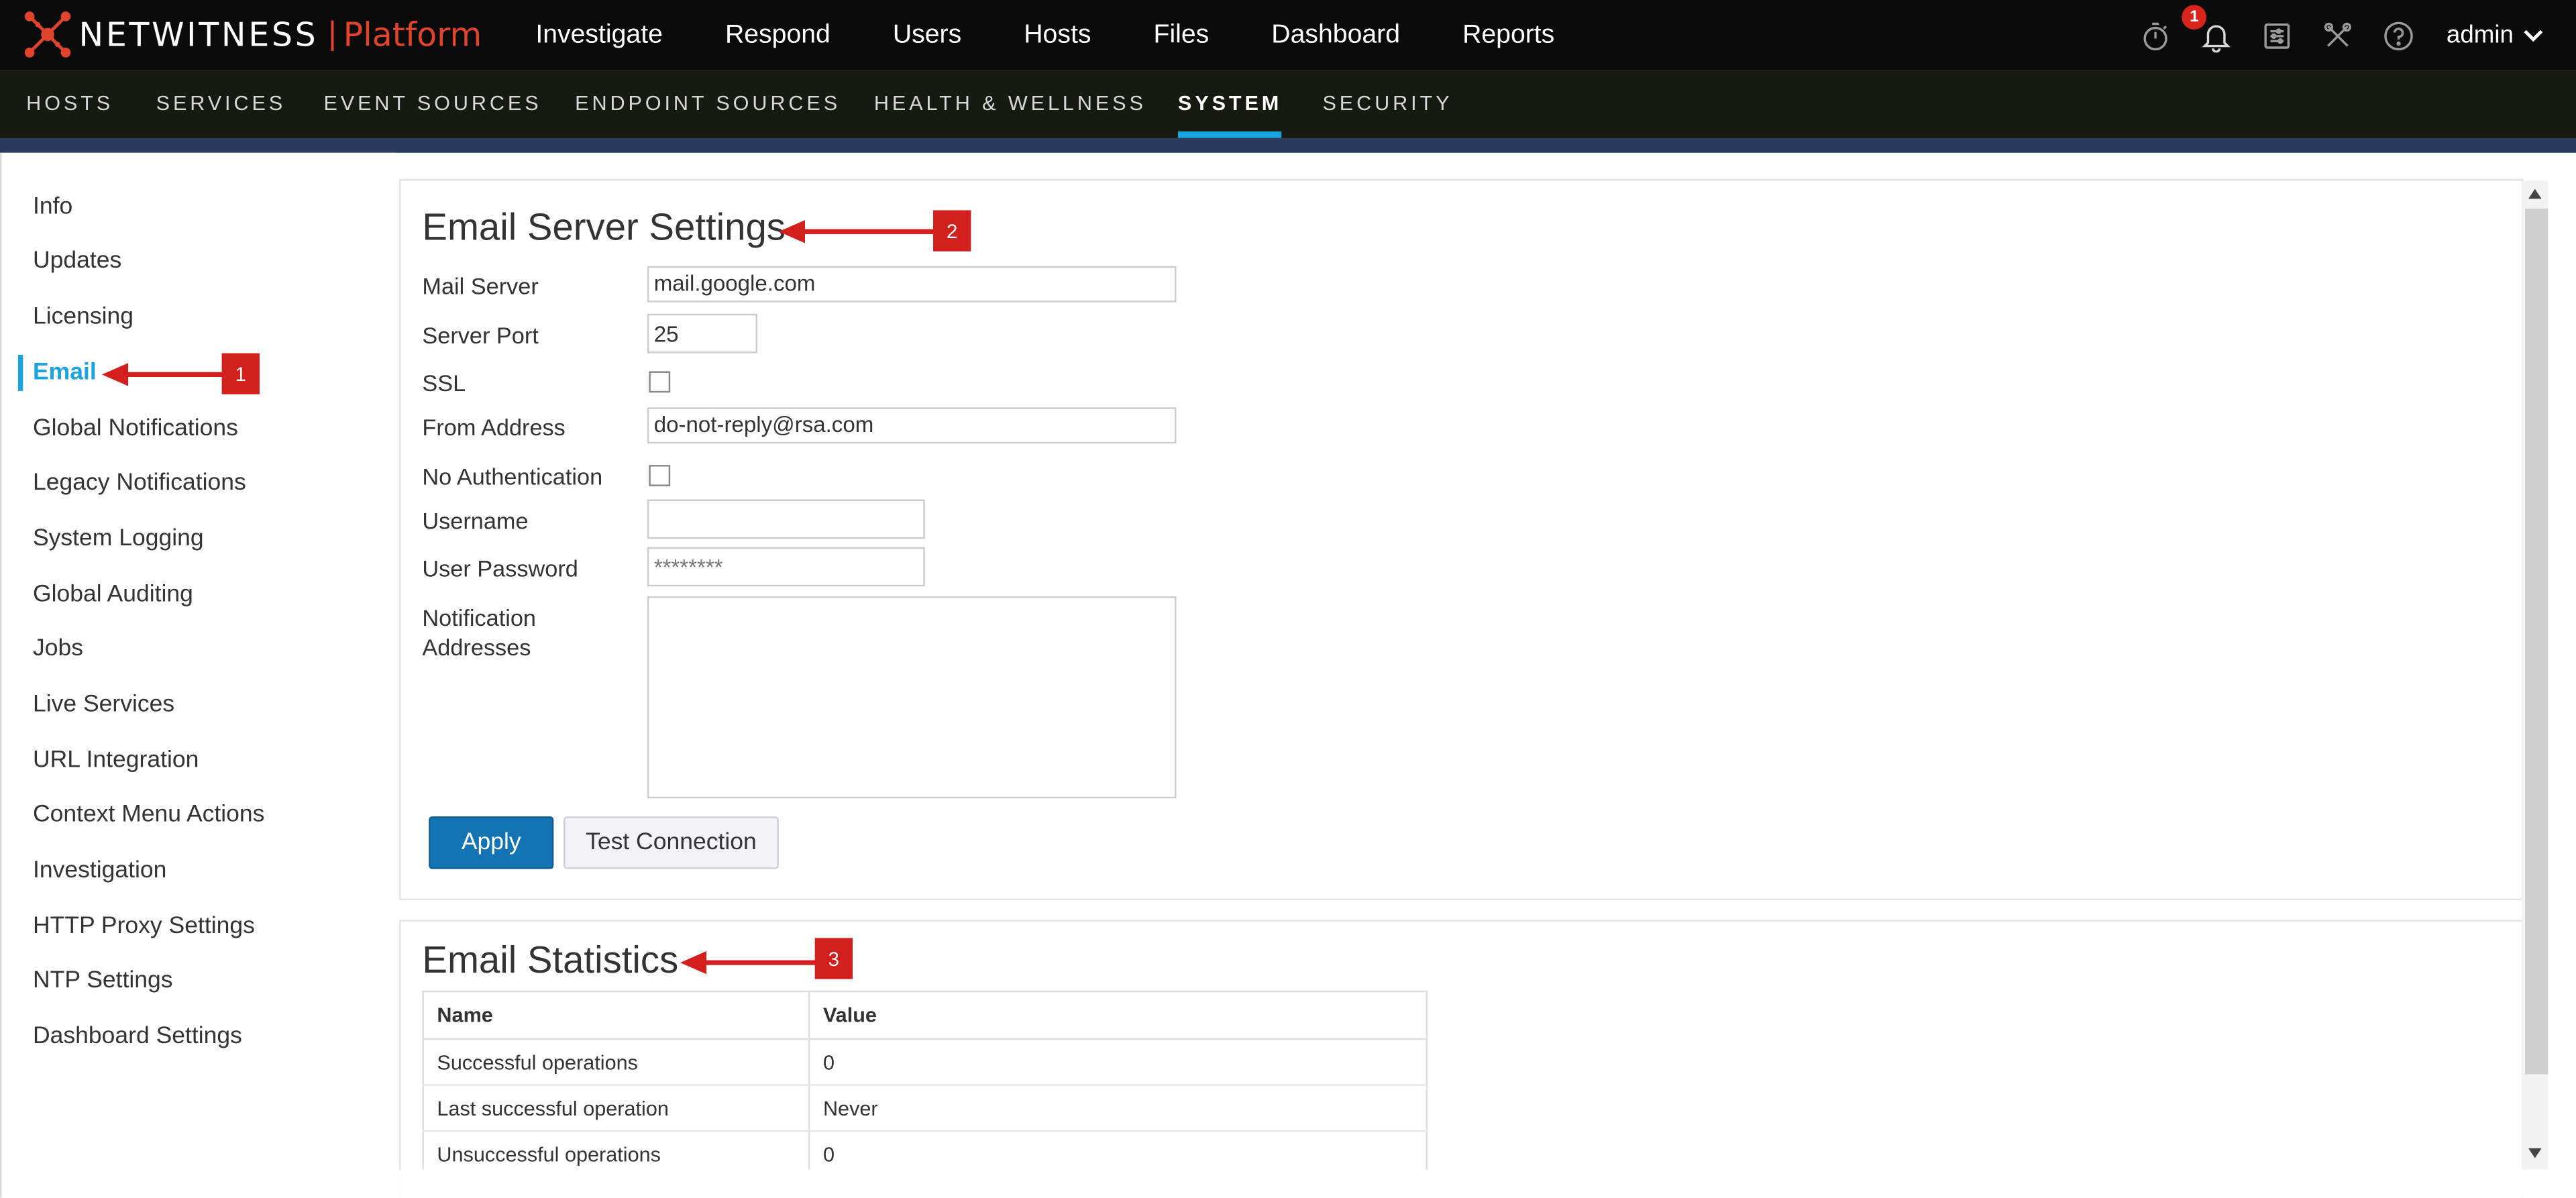 The width and height of the screenshot is (2576, 1198). I want to click on table-row: Last successful operation Never, so click(925, 1108).